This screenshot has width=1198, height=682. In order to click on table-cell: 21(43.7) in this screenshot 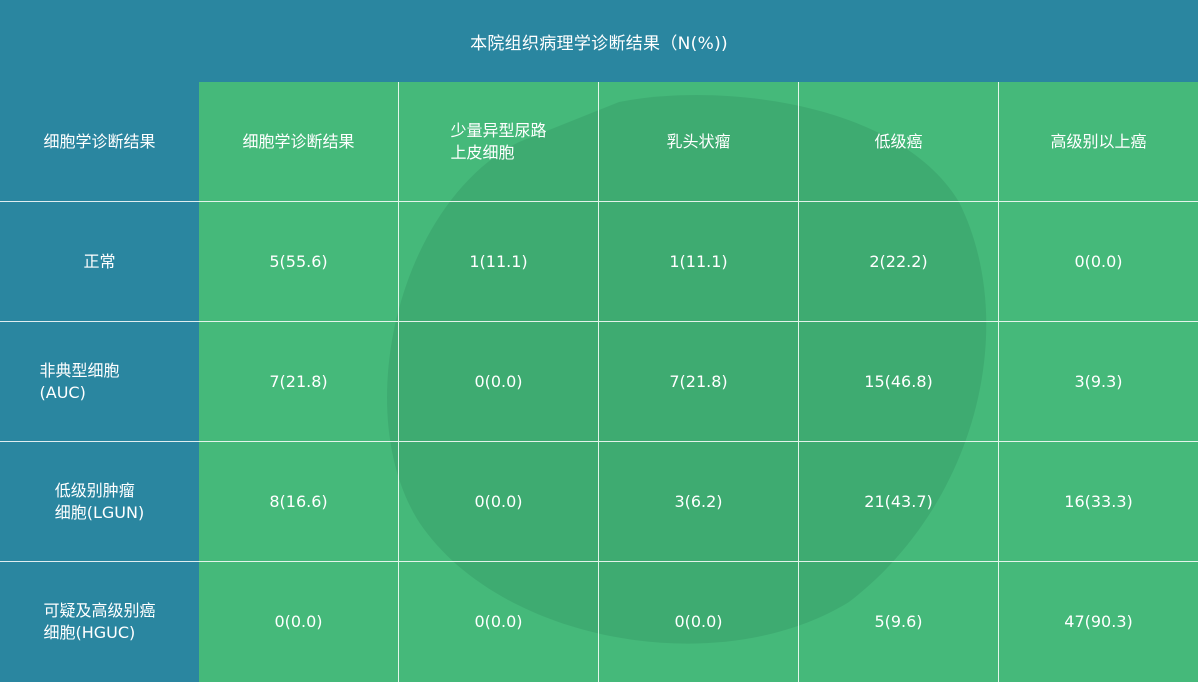, I will do `click(899, 502)`.